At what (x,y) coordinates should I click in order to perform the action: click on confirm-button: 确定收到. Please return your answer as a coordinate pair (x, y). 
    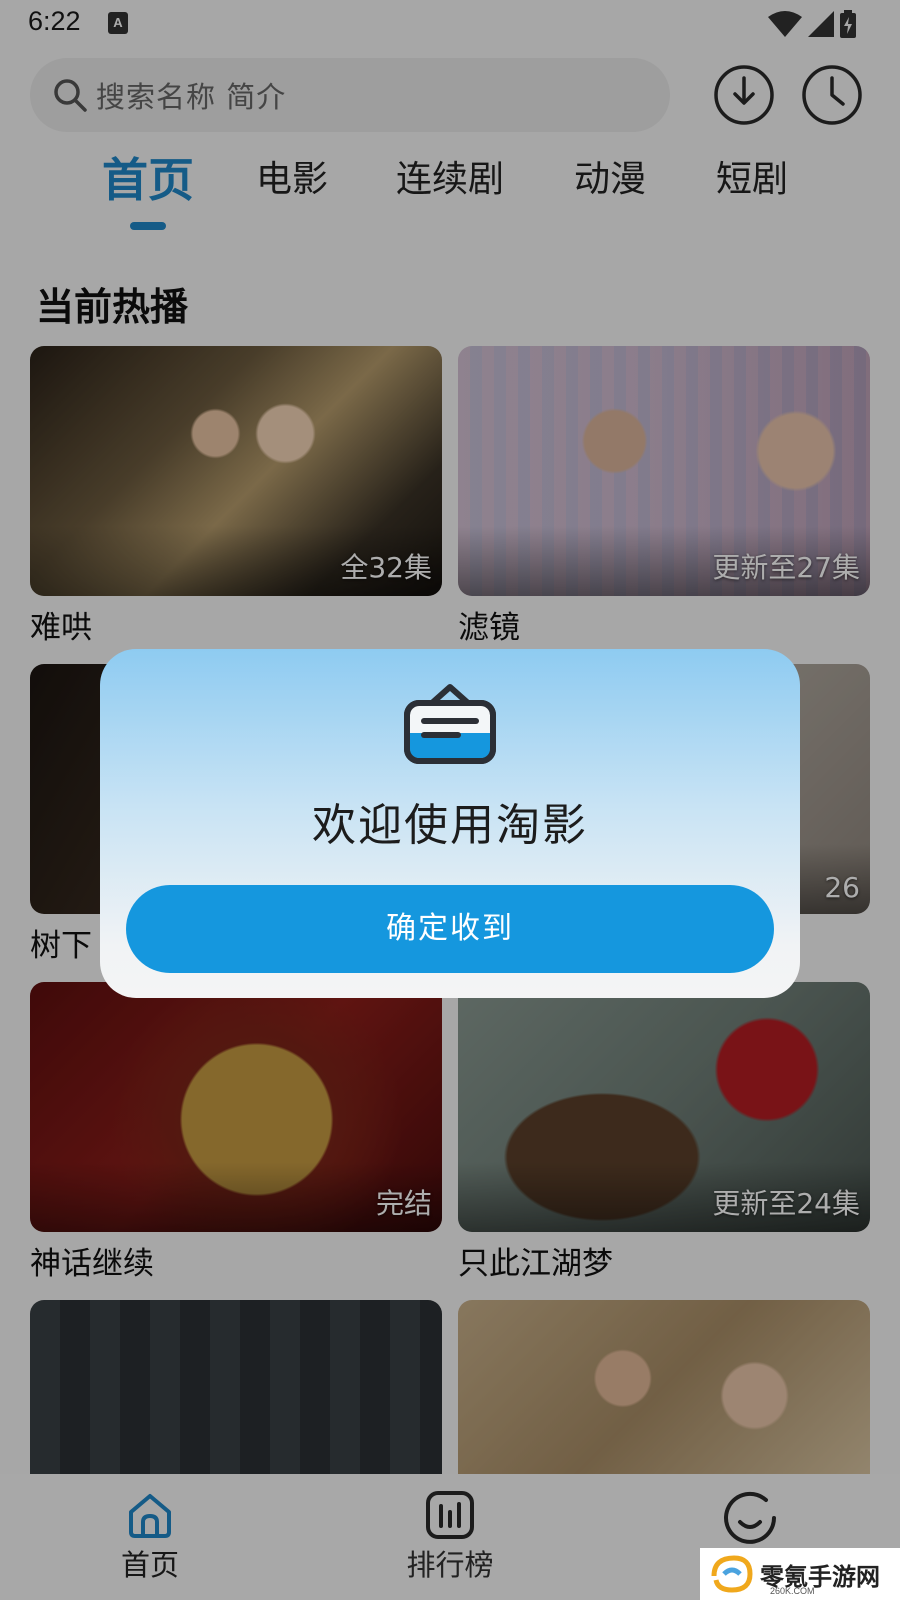
    Looking at the image, I should click on (450, 929).